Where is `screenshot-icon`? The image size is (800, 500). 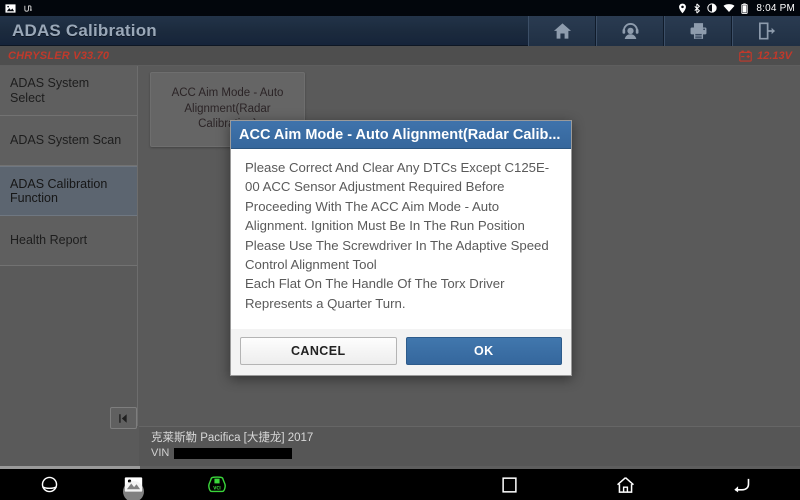
screenshot-icon is located at coordinates (10, 8).